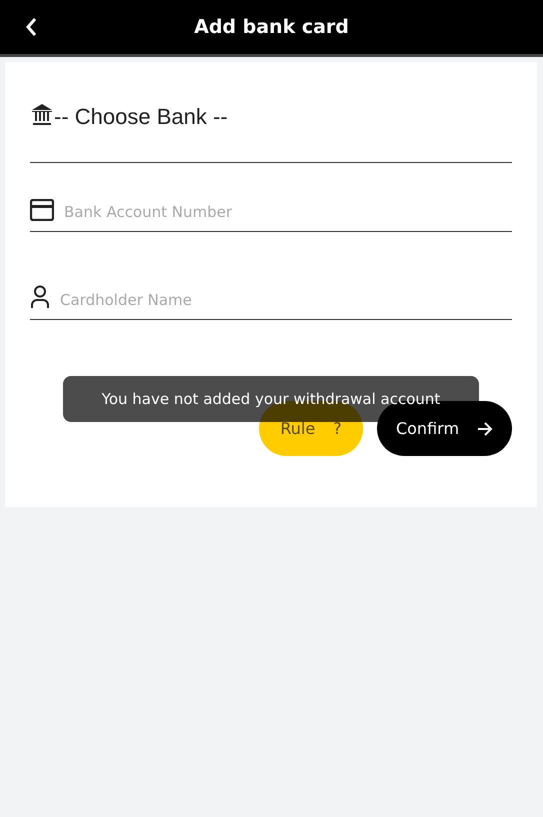 The width and height of the screenshot is (543, 817). Describe the element at coordinates (271, 27) in the screenshot. I see `page-title: Add bank card` at that location.